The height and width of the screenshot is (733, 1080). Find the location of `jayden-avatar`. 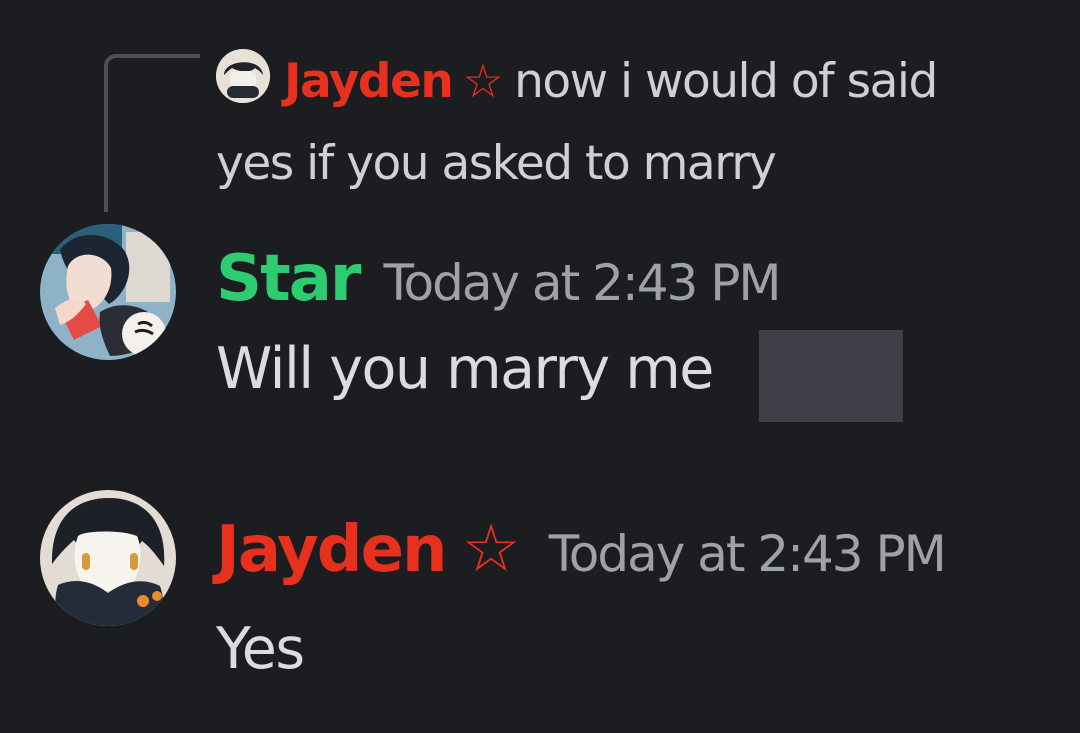

jayden-avatar is located at coordinates (108, 558).